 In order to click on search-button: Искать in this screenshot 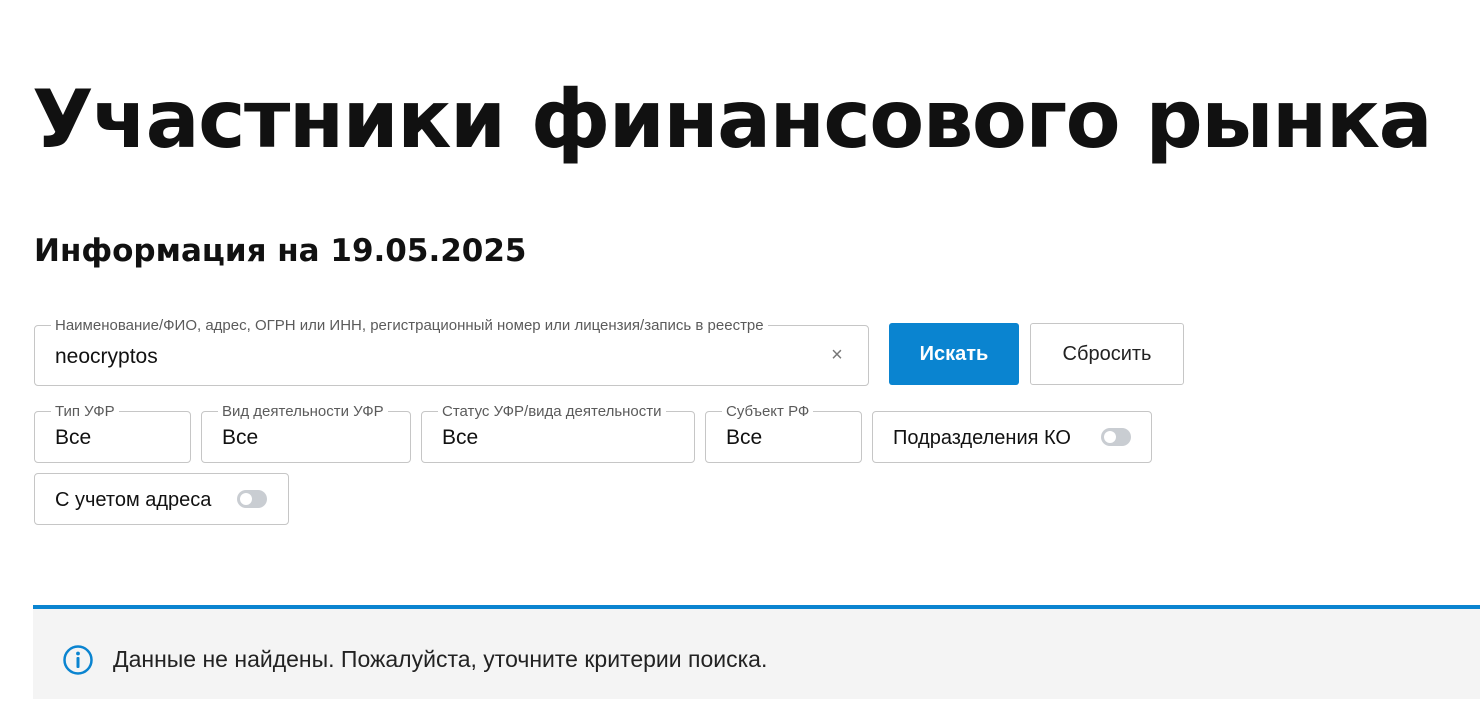, I will do `click(954, 354)`.